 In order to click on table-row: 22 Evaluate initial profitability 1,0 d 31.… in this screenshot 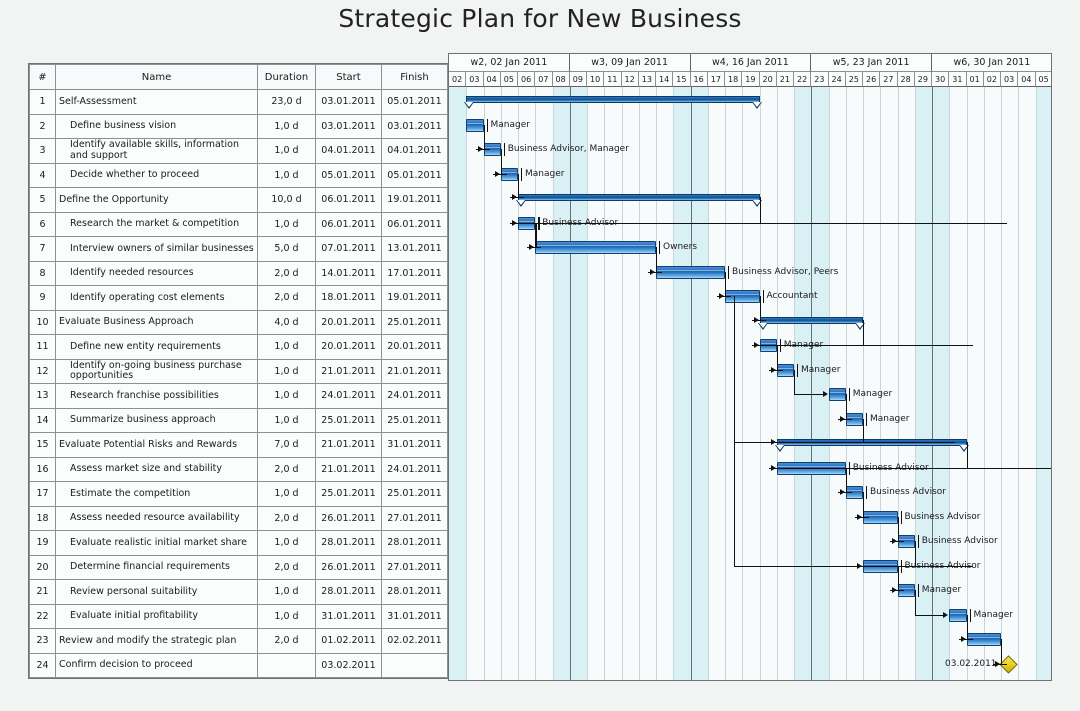, I will do `click(238, 616)`.